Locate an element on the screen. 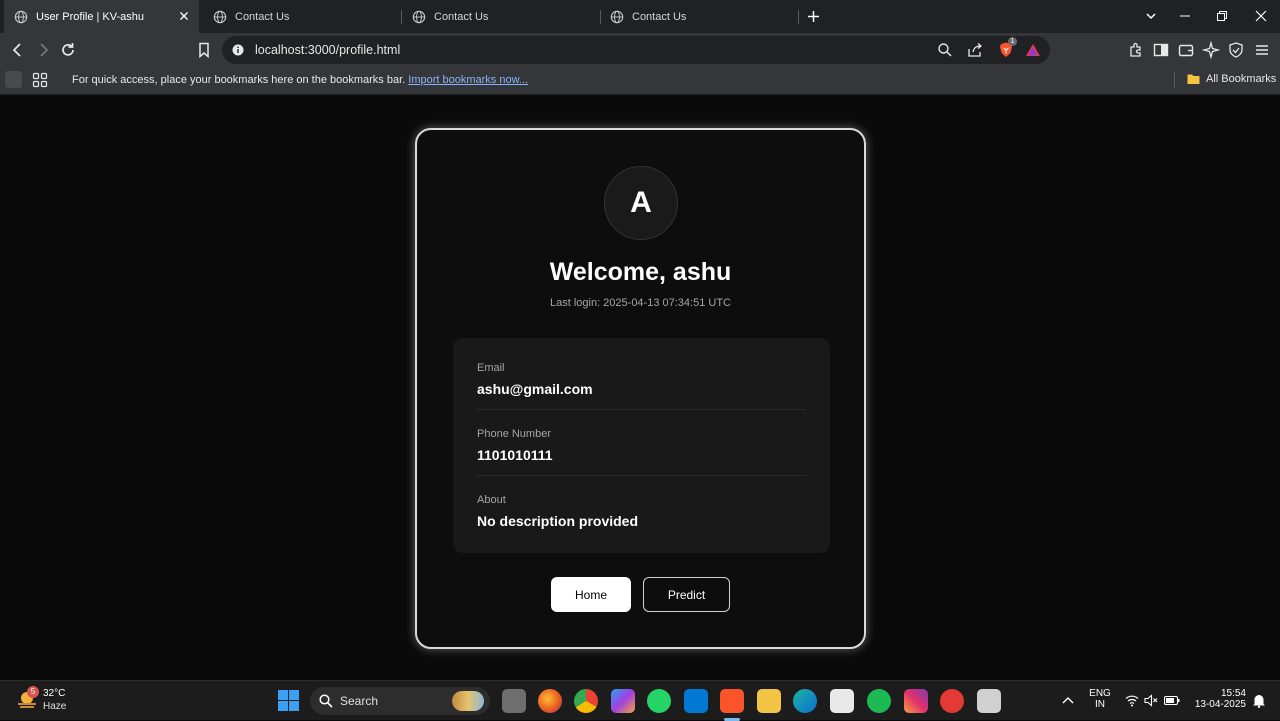 The height and width of the screenshot is (721, 1280). microsoft-store-icon is located at coordinates (842, 701).